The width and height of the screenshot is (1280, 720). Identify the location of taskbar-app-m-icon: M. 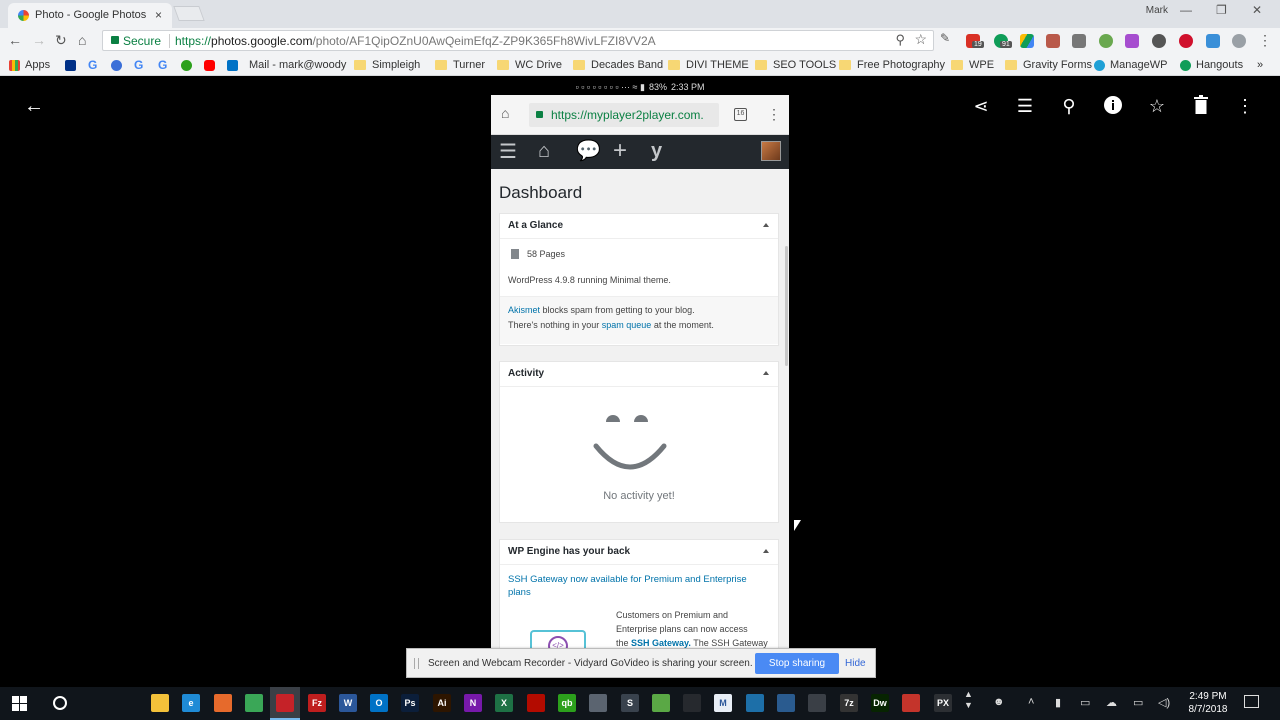
(723, 703).